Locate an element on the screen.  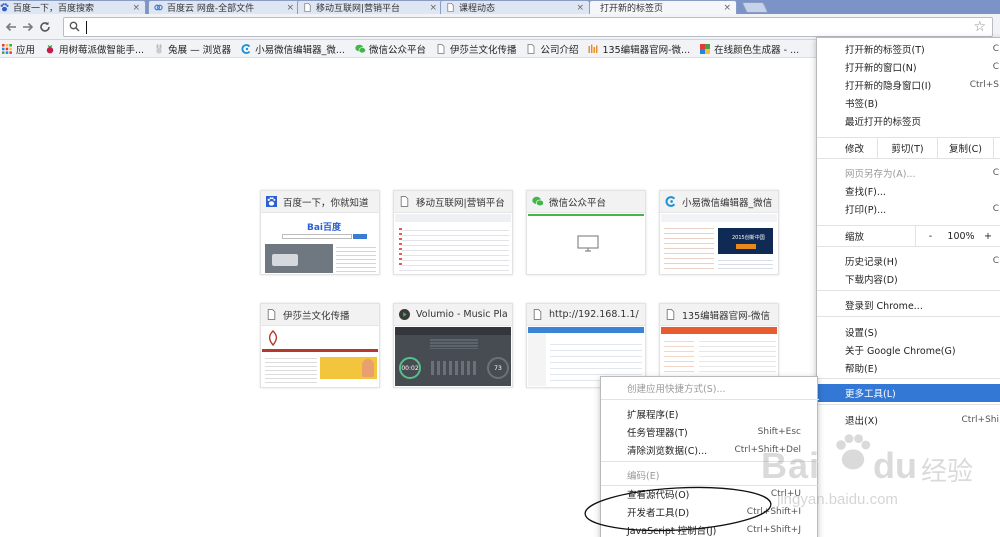
menu-about: 关于 Google Chrome(G) is located at coordinates (908, 350).